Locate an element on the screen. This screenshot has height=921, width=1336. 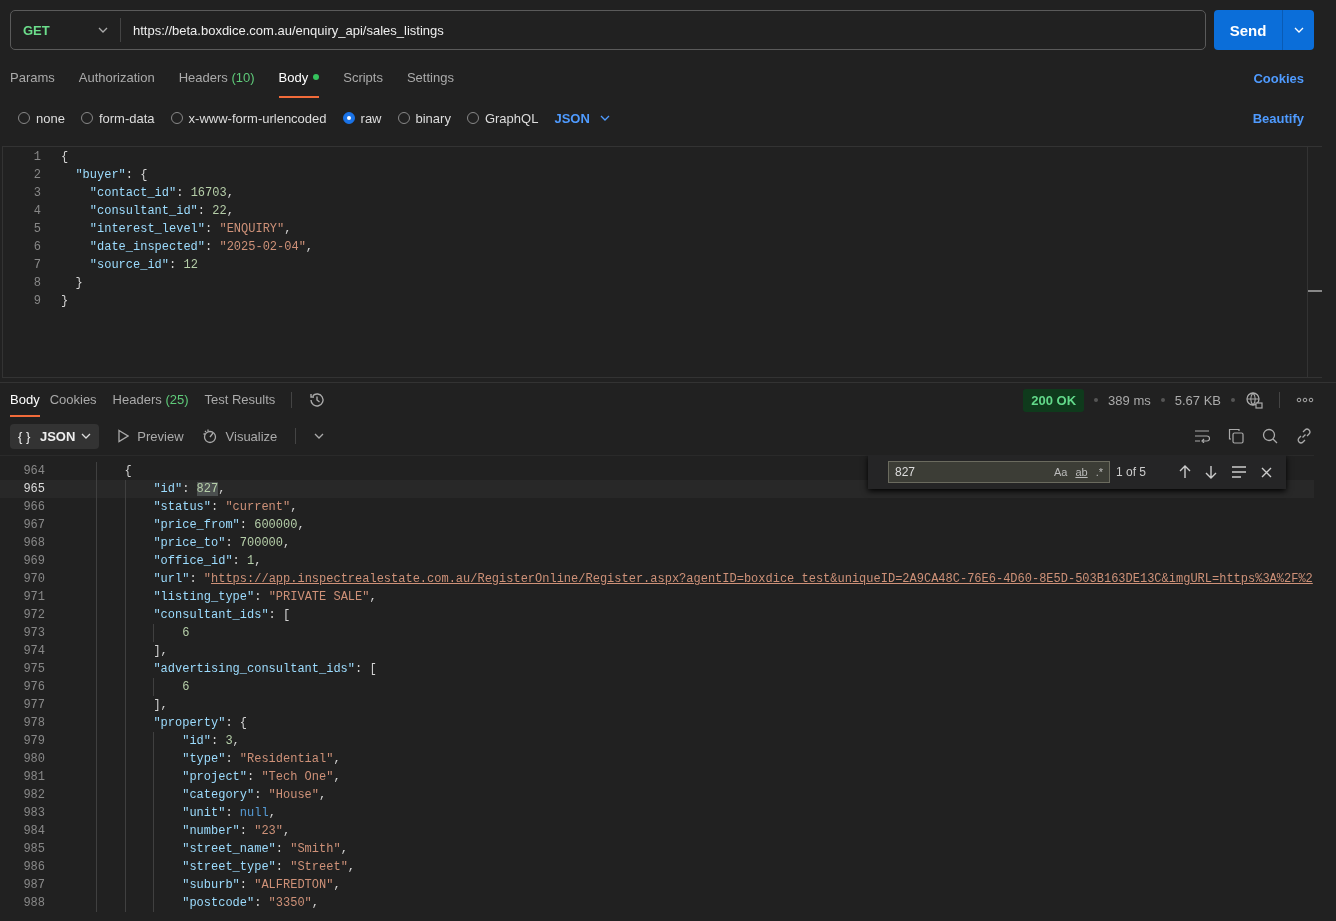
request-tab: Body is located at coordinates (299, 78).